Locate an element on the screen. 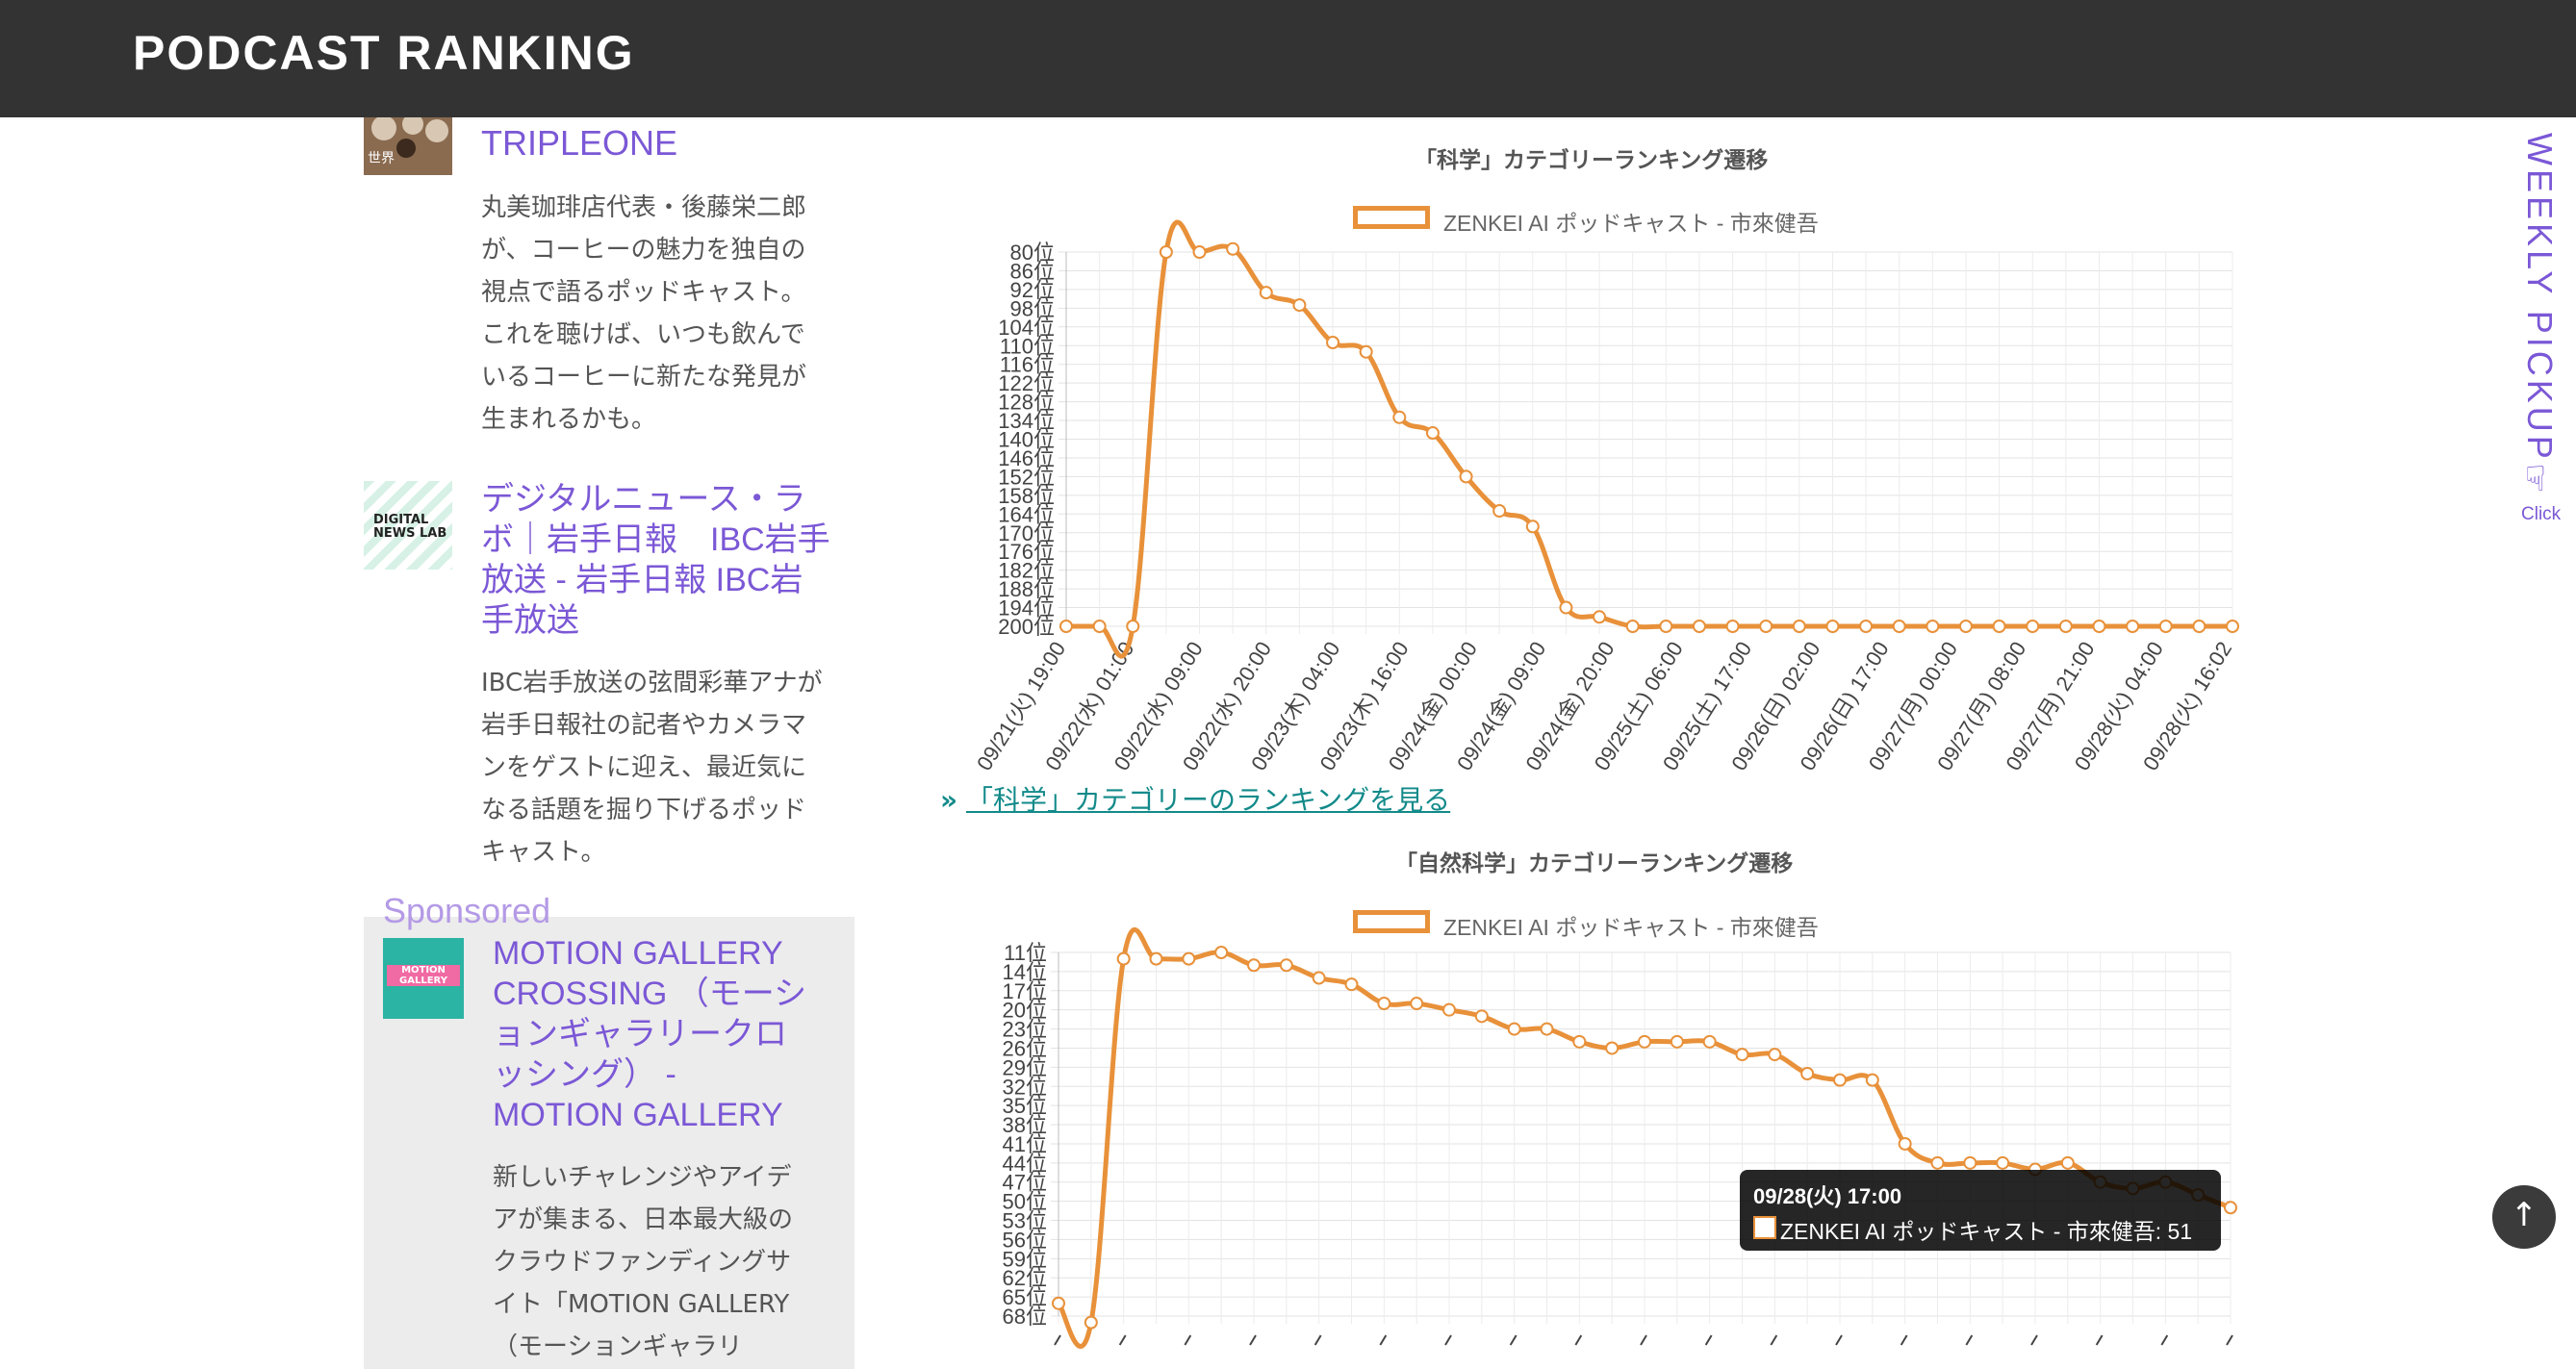 This screenshot has width=2576, height=1369. pointing-hand-icon: ☟ is located at coordinates (2535, 479).